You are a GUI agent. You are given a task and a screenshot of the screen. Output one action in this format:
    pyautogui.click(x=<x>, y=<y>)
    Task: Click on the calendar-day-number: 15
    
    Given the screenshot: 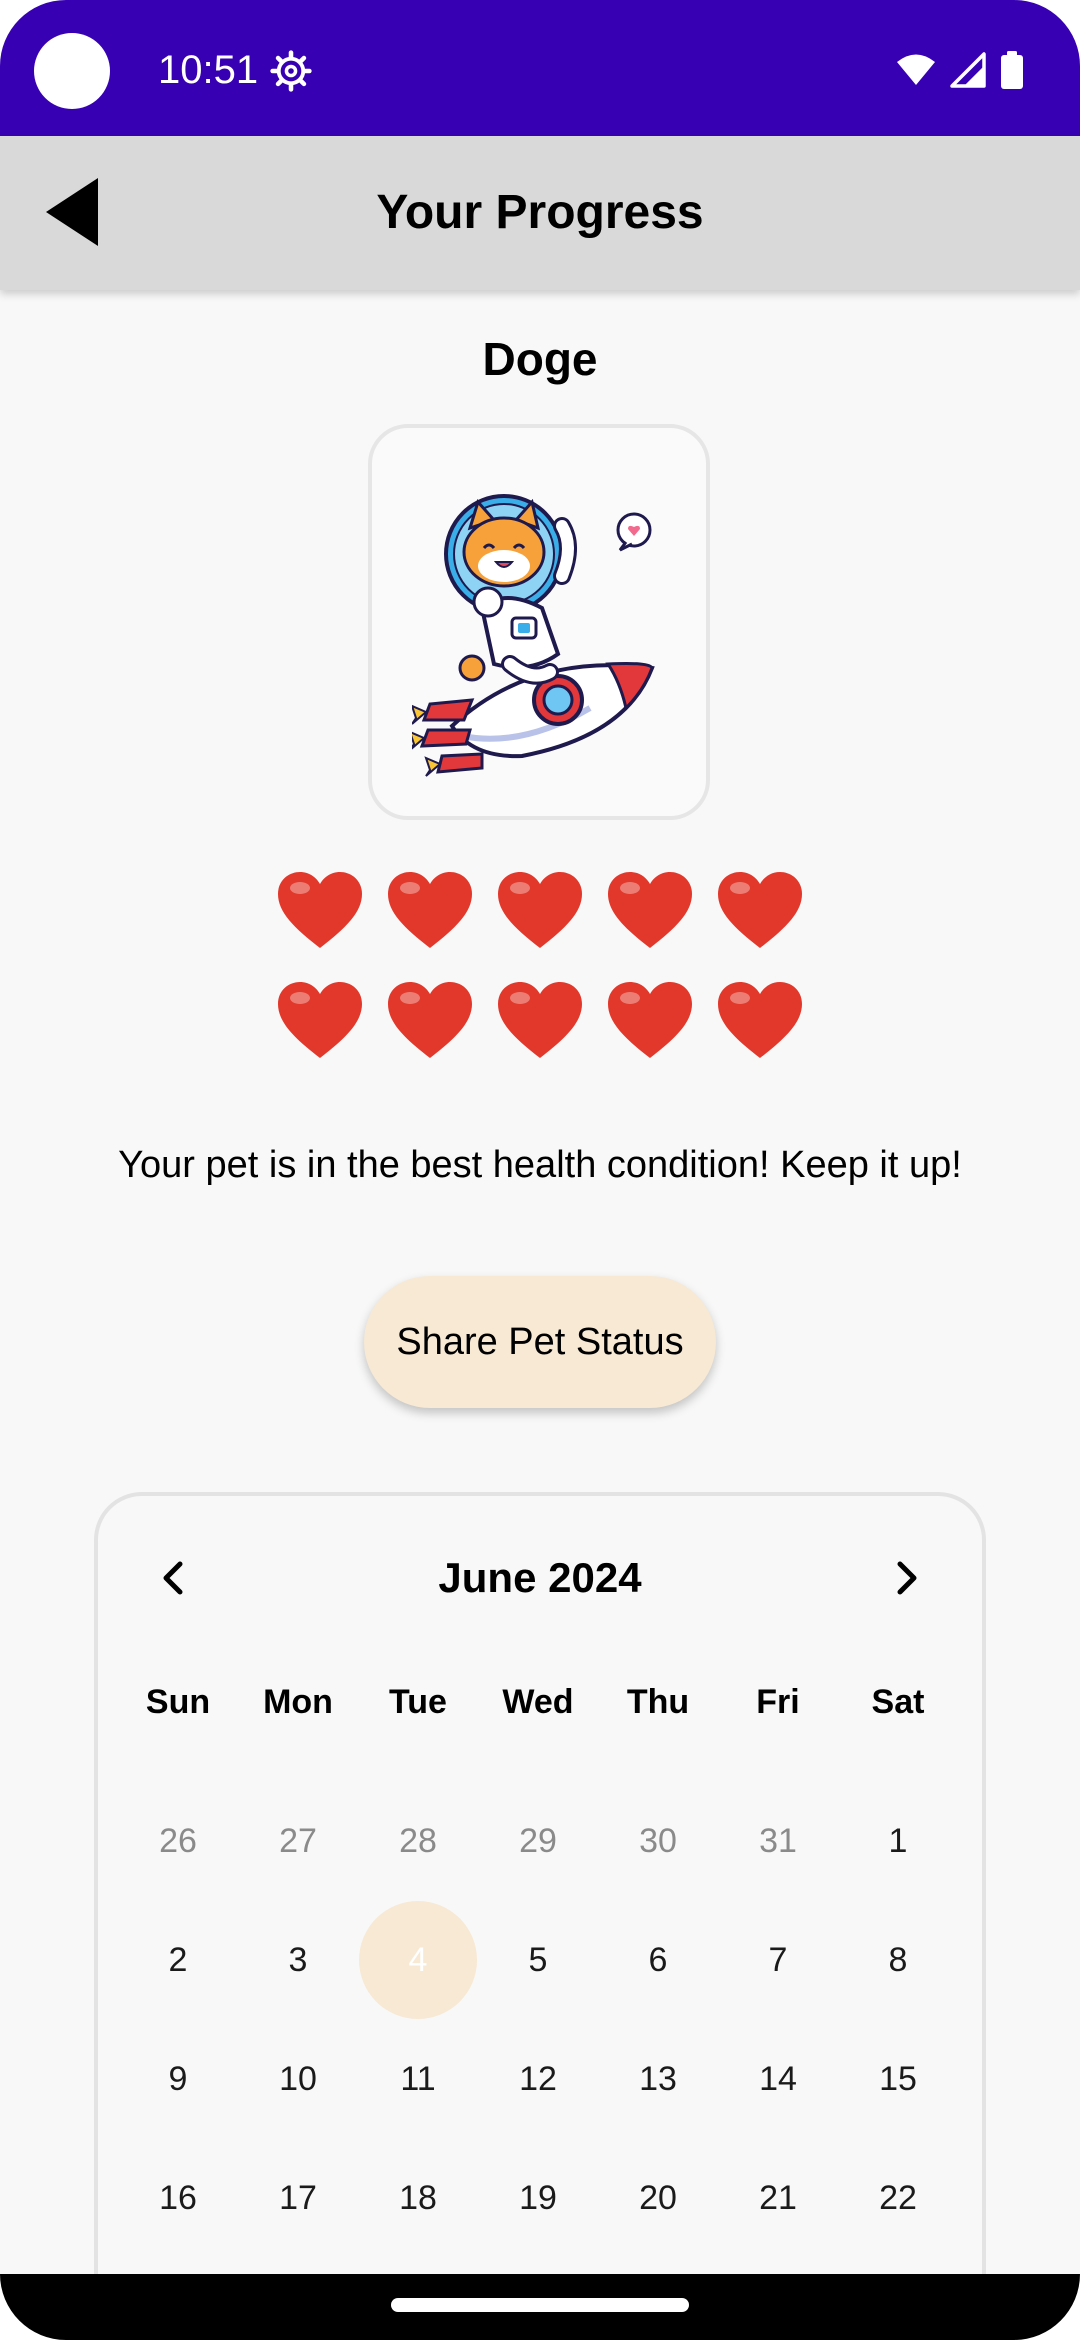 What is the action you would take?
    pyautogui.click(x=898, y=2079)
    